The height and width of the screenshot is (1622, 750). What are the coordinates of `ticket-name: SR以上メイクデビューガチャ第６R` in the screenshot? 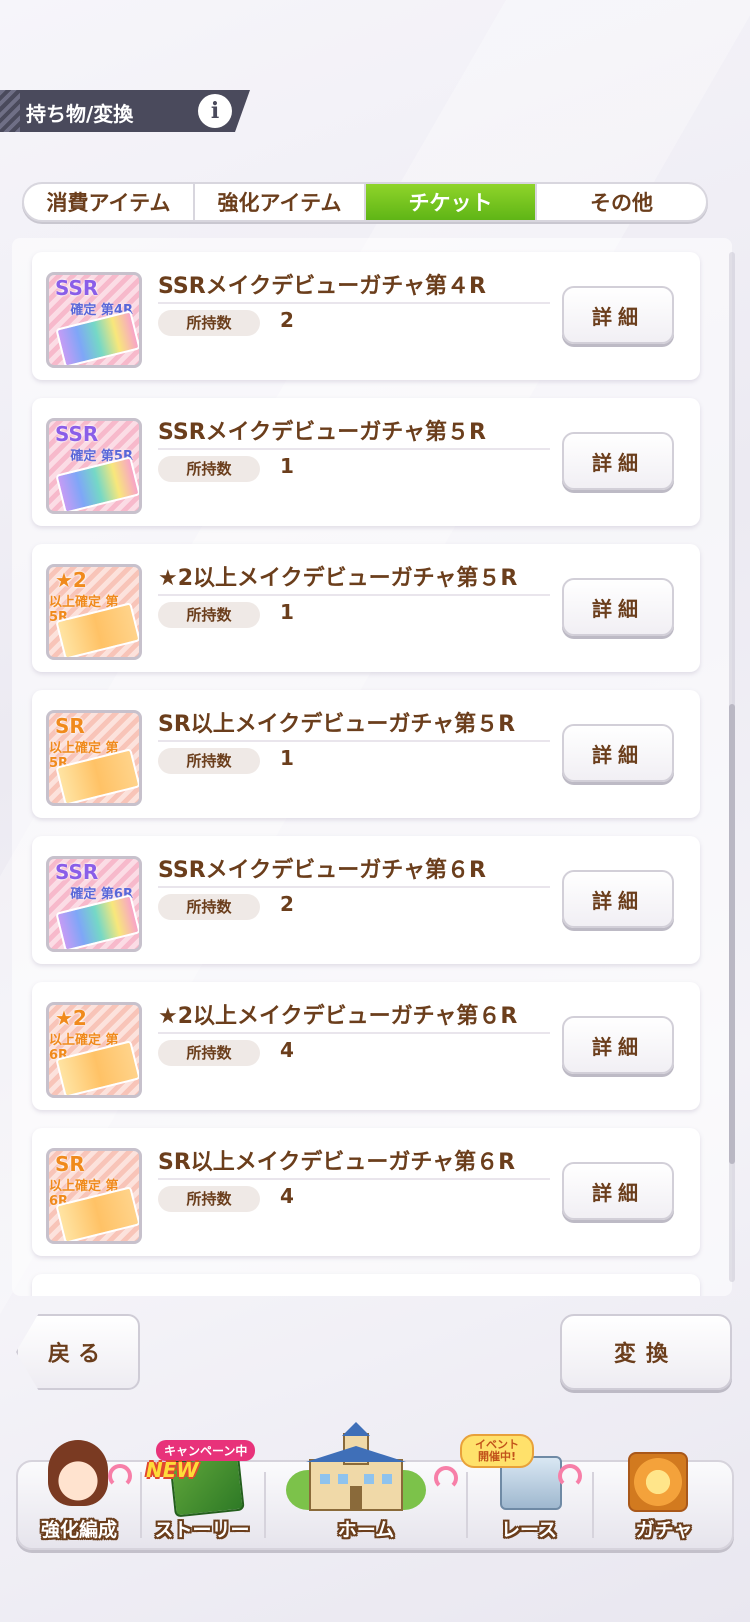 It's located at (337, 1162).